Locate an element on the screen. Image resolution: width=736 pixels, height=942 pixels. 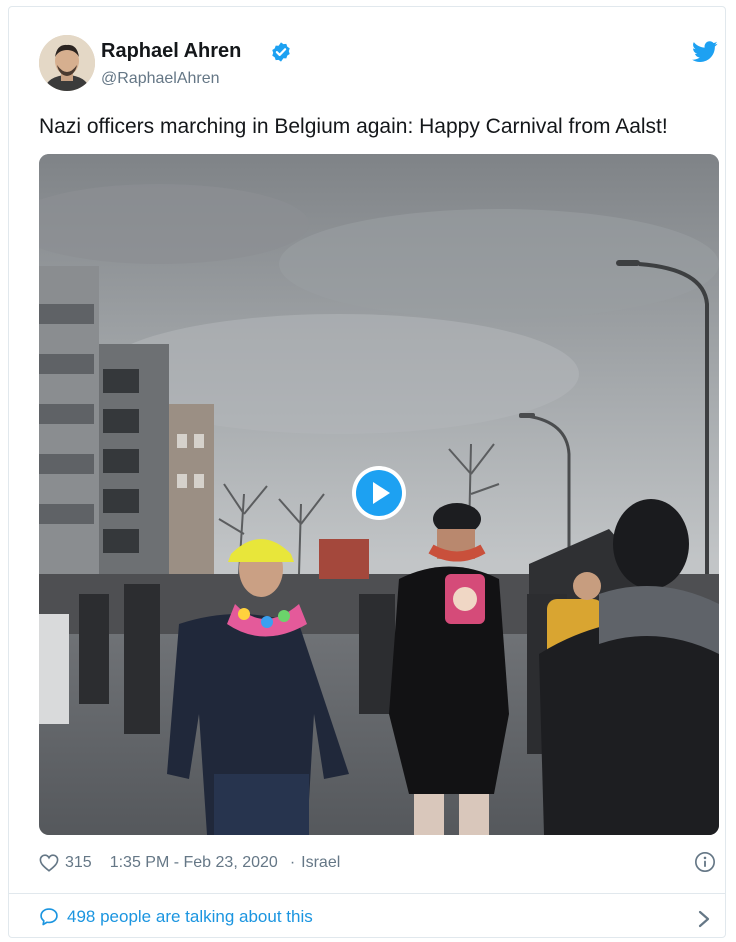
info-icon is located at coordinates (705, 862).